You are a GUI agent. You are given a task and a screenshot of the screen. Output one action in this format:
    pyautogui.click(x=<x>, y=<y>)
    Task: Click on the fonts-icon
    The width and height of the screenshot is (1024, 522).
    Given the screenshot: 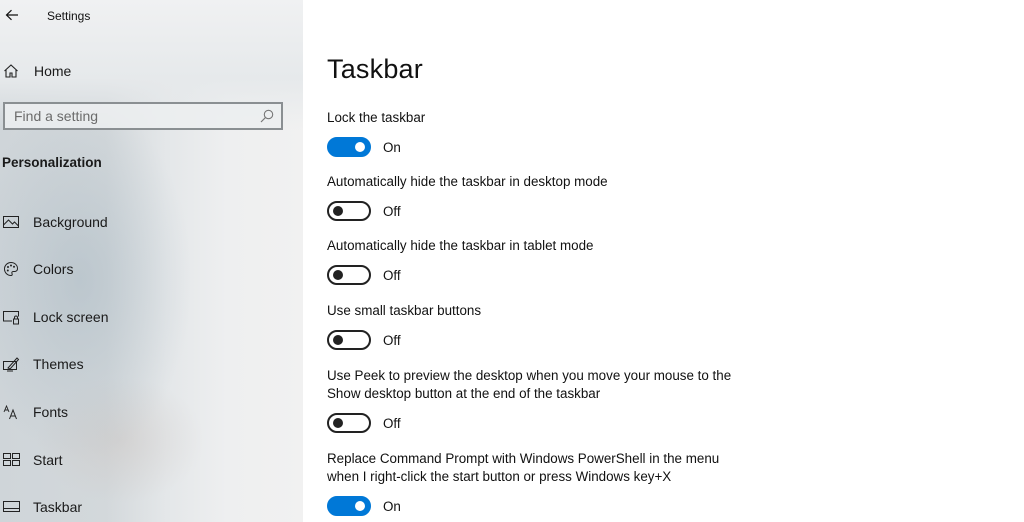 What is the action you would take?
    pyautogui.click(x=11, y=412)
    